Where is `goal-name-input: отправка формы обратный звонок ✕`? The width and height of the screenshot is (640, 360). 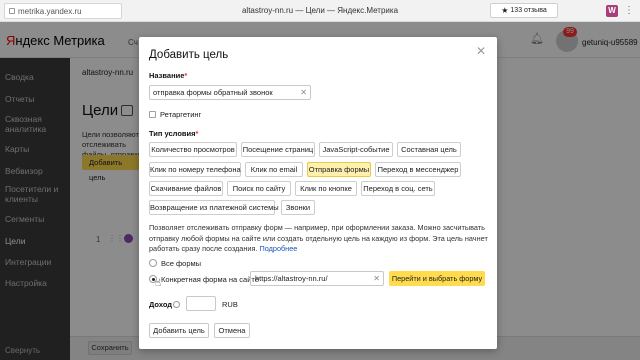
goal-name-input: отправка формы обратный звонок ✕ is located at coordinates (230, 92).